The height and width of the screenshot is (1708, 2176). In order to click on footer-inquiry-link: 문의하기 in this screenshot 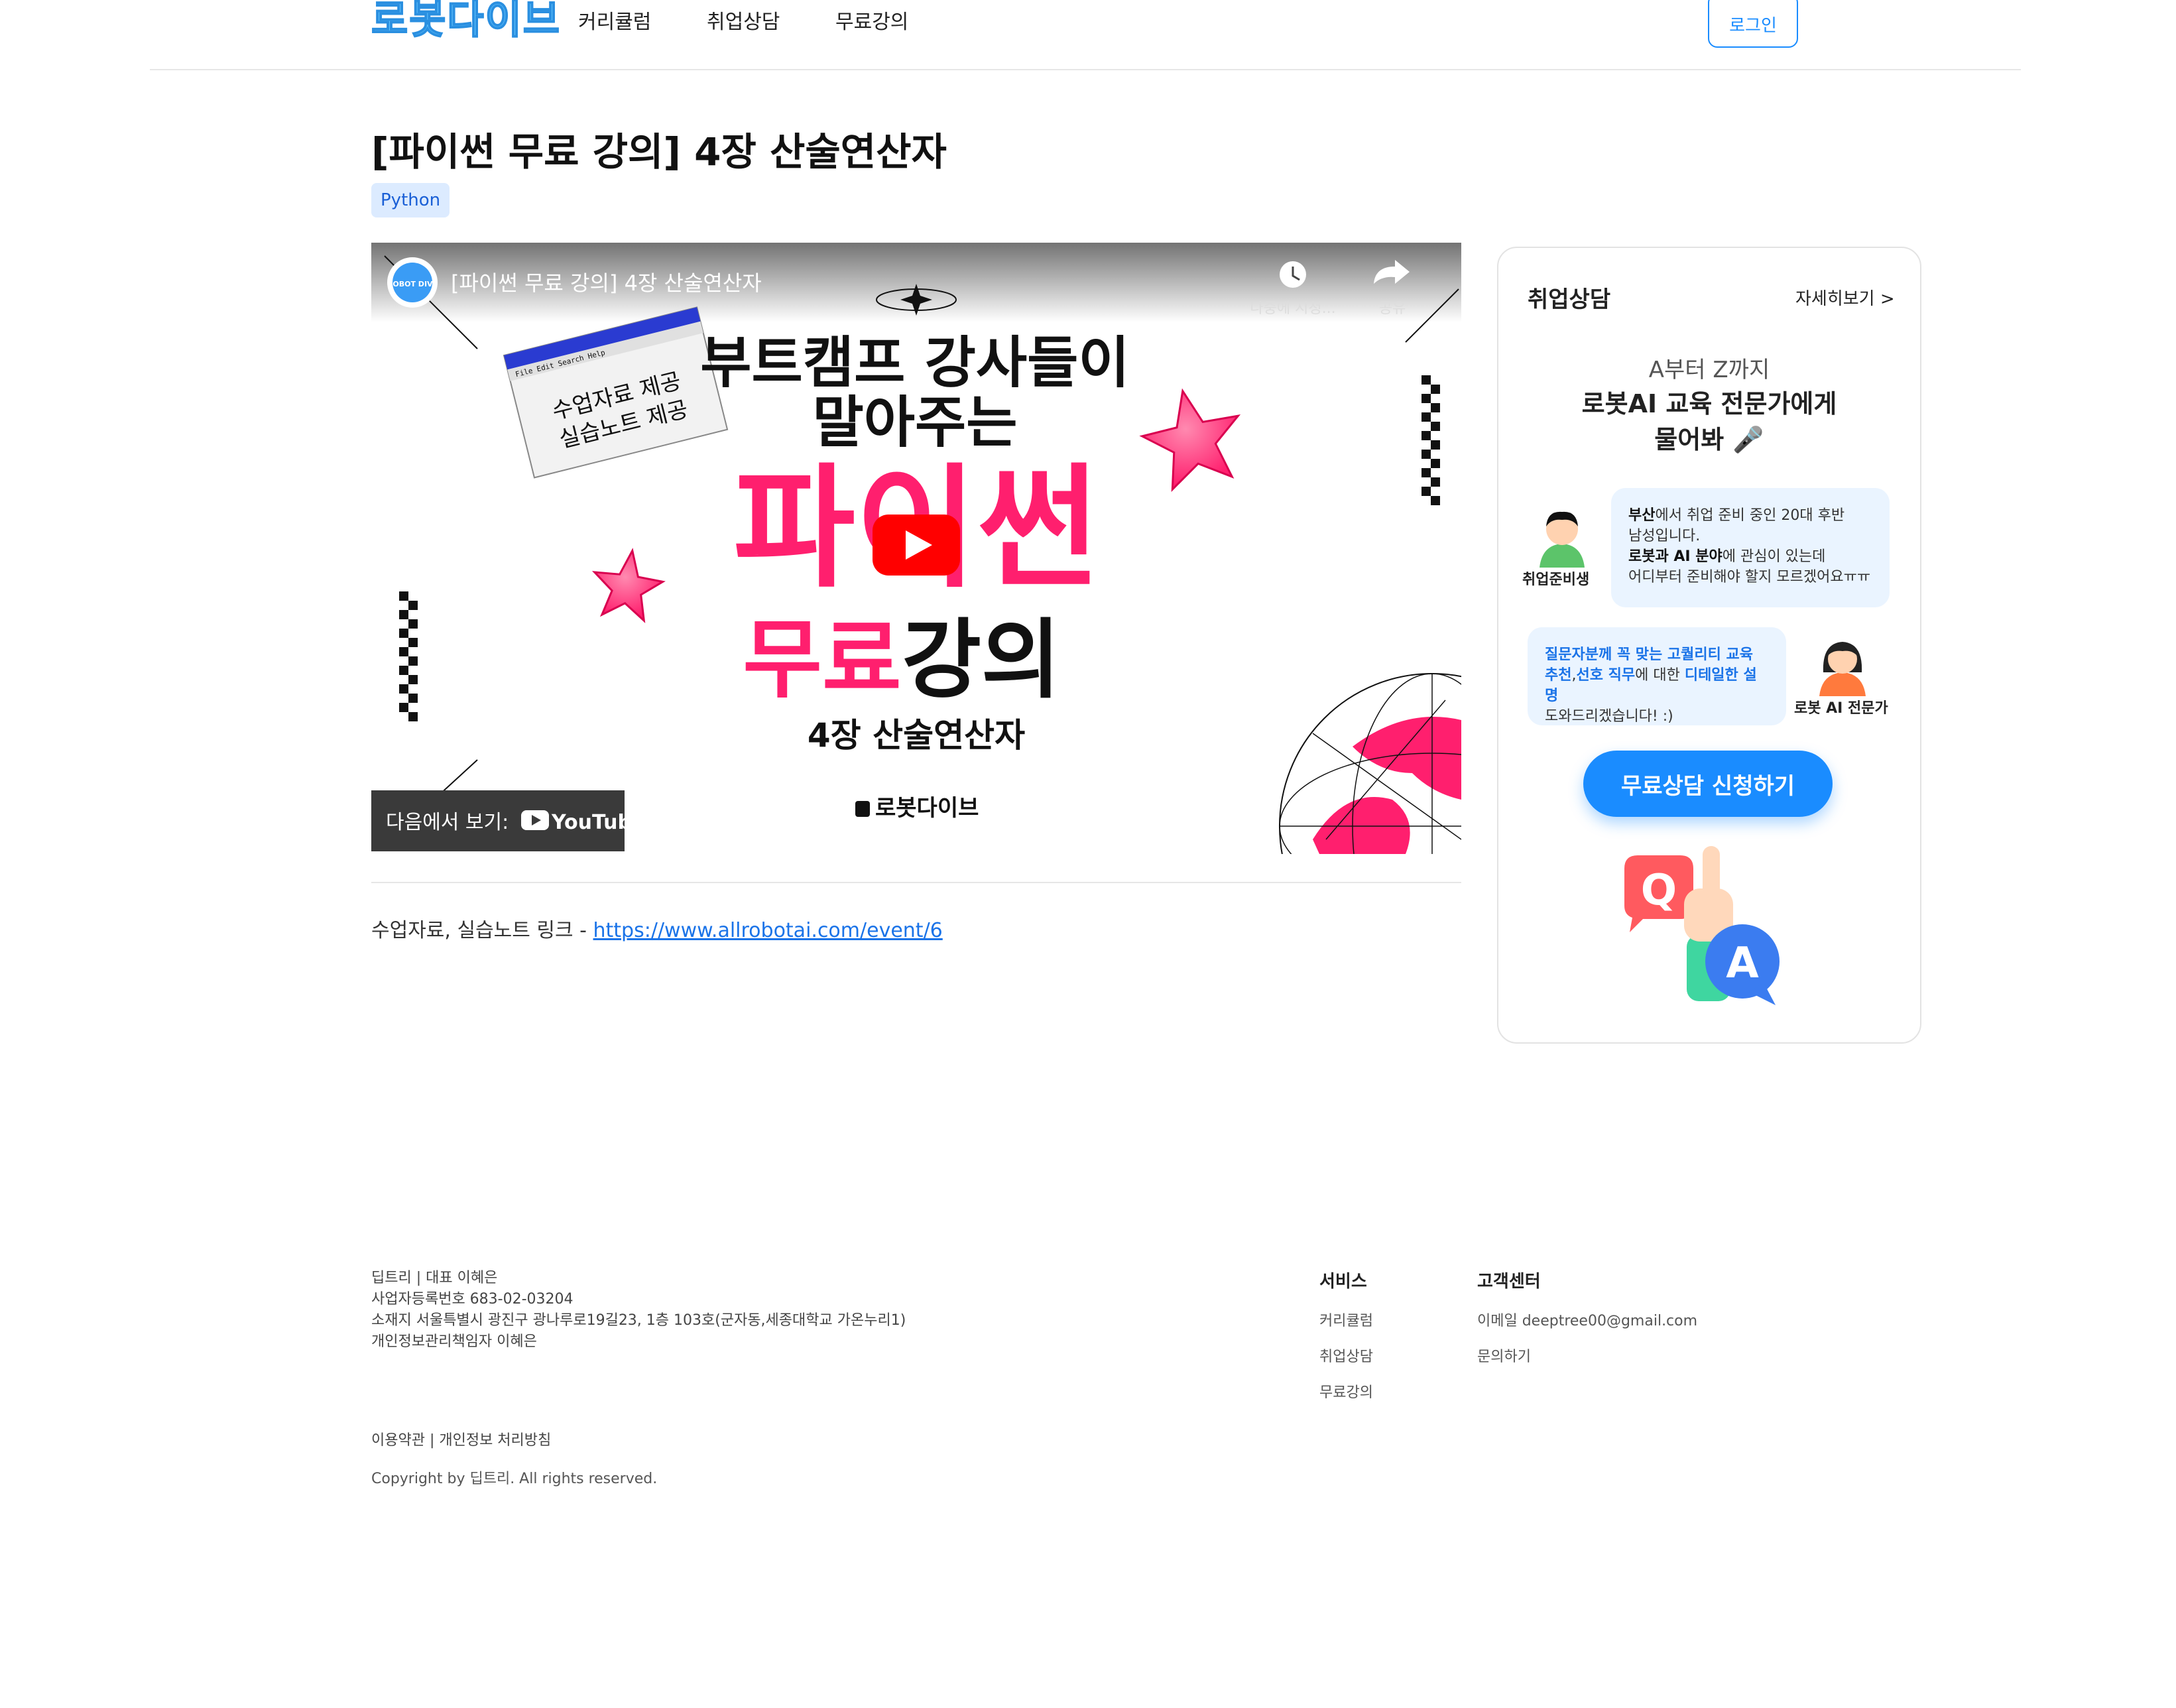, I will do `click(1504, 1355)`.